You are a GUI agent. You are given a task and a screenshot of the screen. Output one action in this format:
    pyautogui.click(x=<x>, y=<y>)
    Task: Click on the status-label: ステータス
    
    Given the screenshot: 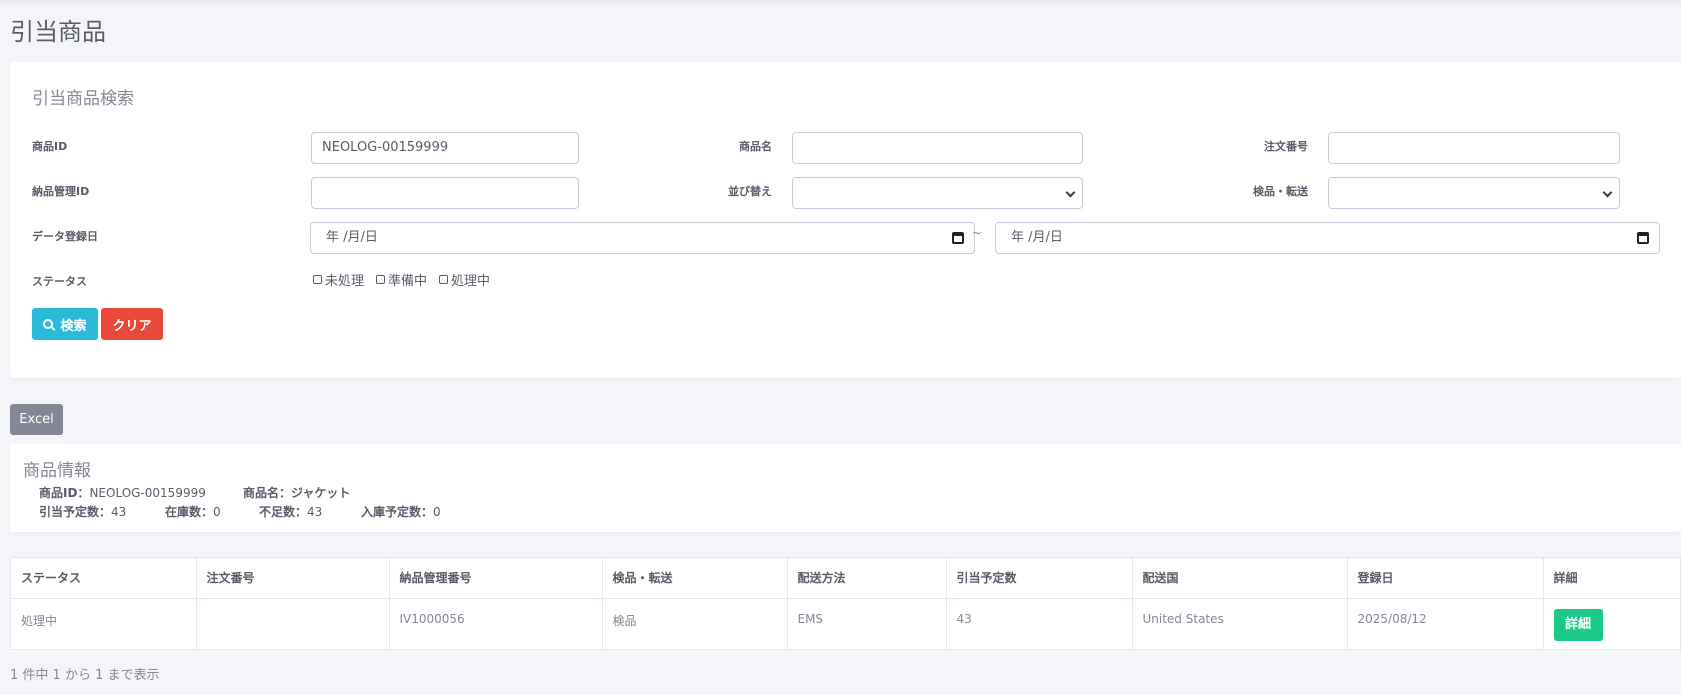 What is the action you would take?
    pyautogui.click(x=59, y=281)
    